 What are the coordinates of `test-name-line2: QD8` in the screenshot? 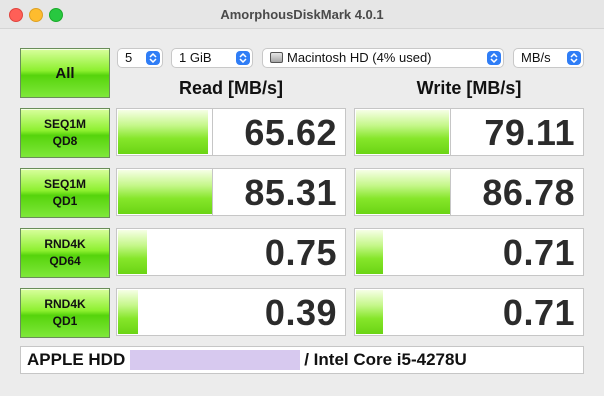 It's located at (65, 141).